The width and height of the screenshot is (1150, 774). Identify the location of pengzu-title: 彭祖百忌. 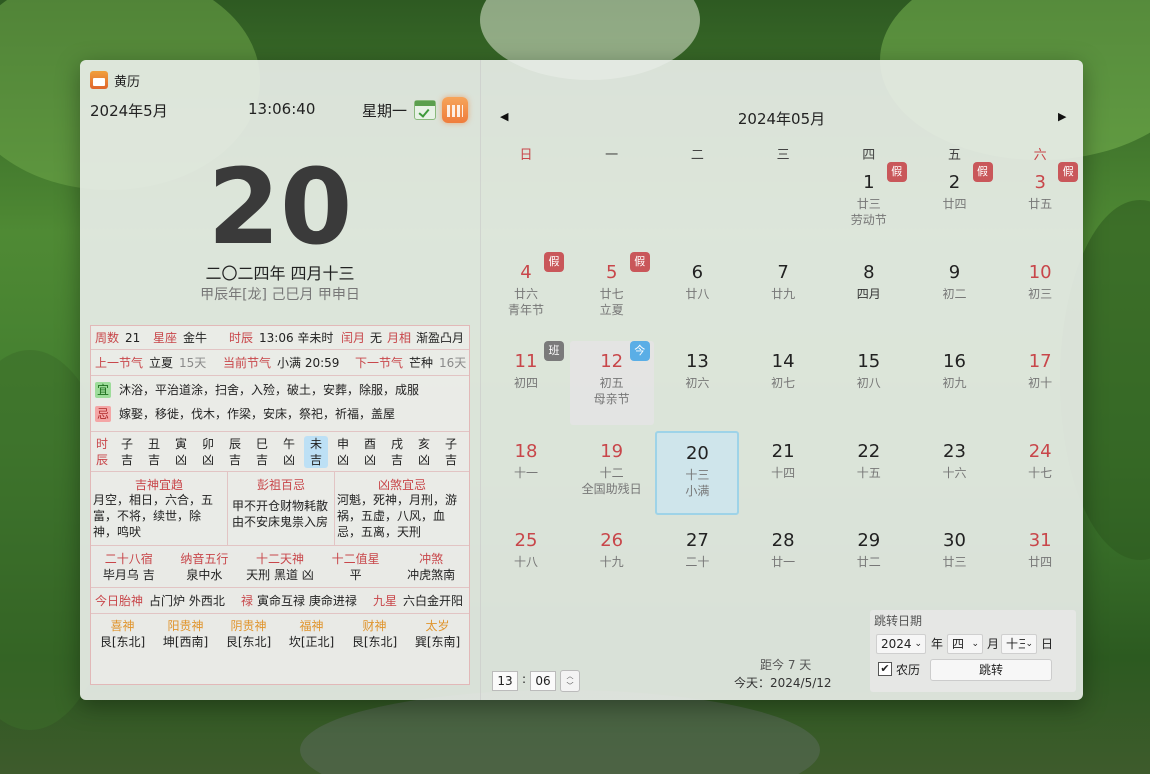
(280, 485).